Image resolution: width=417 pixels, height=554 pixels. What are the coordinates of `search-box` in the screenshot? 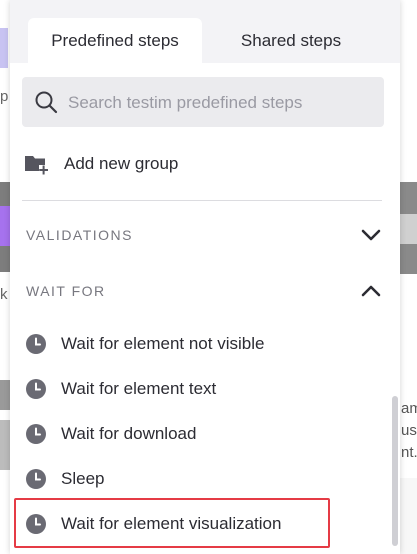 It's located at (203, 103).